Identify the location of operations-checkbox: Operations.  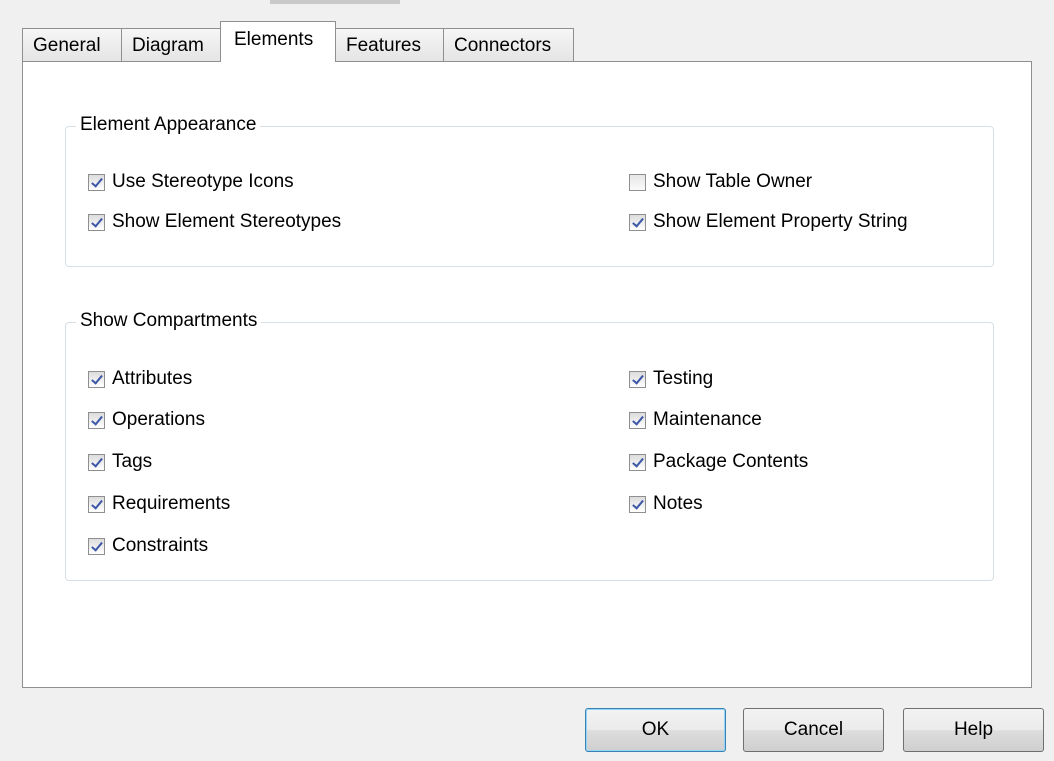
(146, 420).